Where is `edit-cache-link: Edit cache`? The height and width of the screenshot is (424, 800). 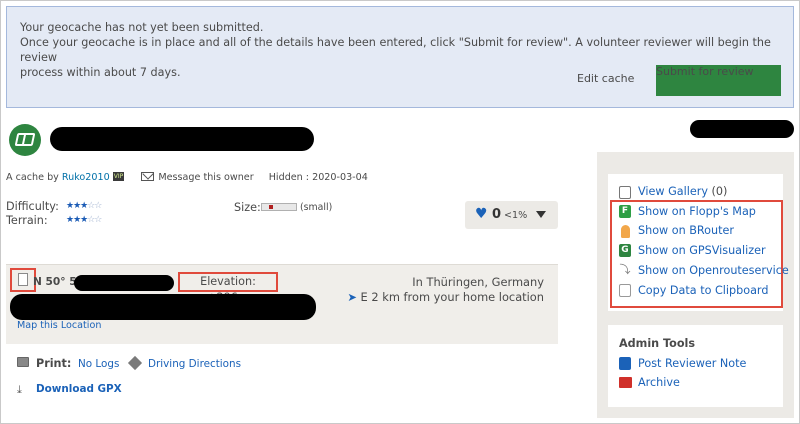 edit-cache-link: Edit cache is located at coordinates (605, 78).